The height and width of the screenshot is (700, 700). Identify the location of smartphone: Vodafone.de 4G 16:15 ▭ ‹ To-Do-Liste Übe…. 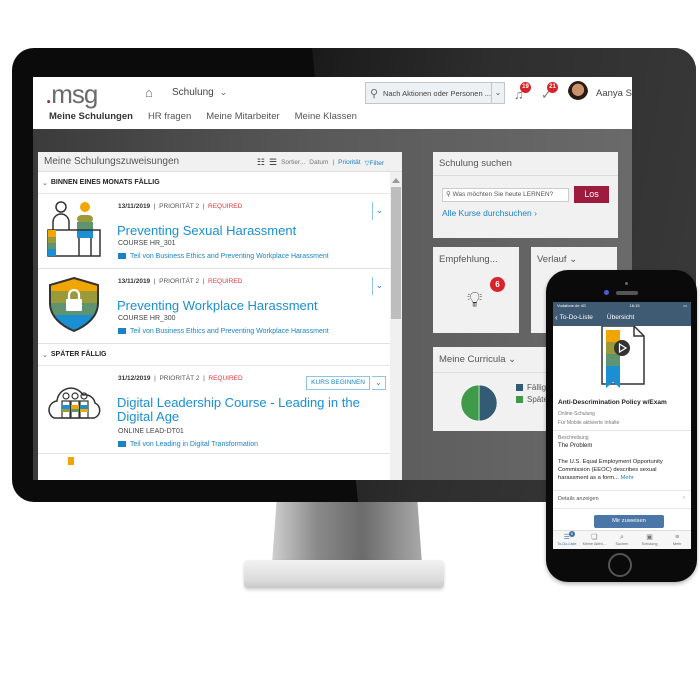
(621, 426).